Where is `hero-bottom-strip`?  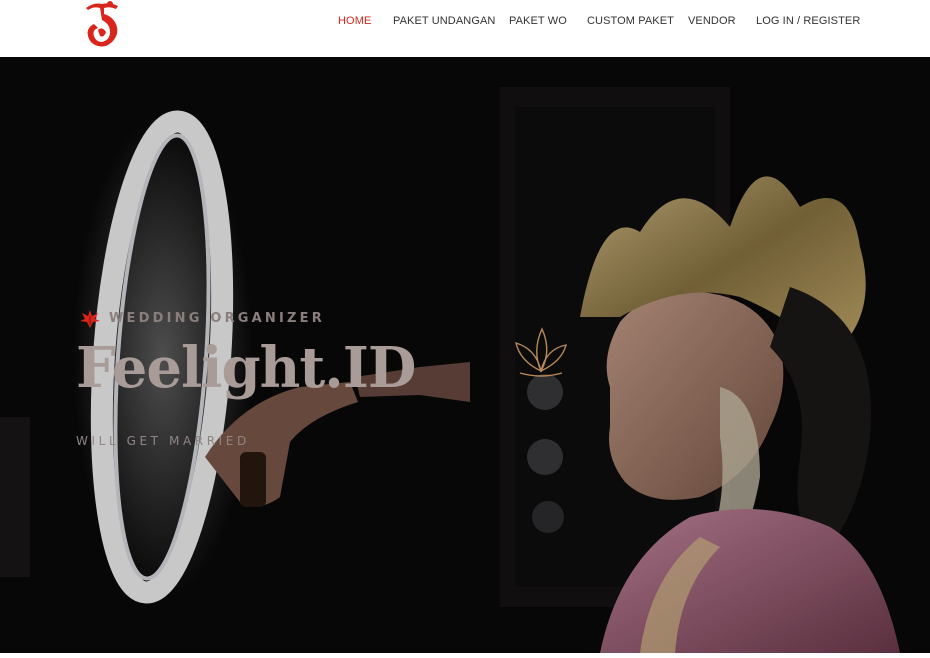
hero-bottom-strip is located at coordinates (465, 655).